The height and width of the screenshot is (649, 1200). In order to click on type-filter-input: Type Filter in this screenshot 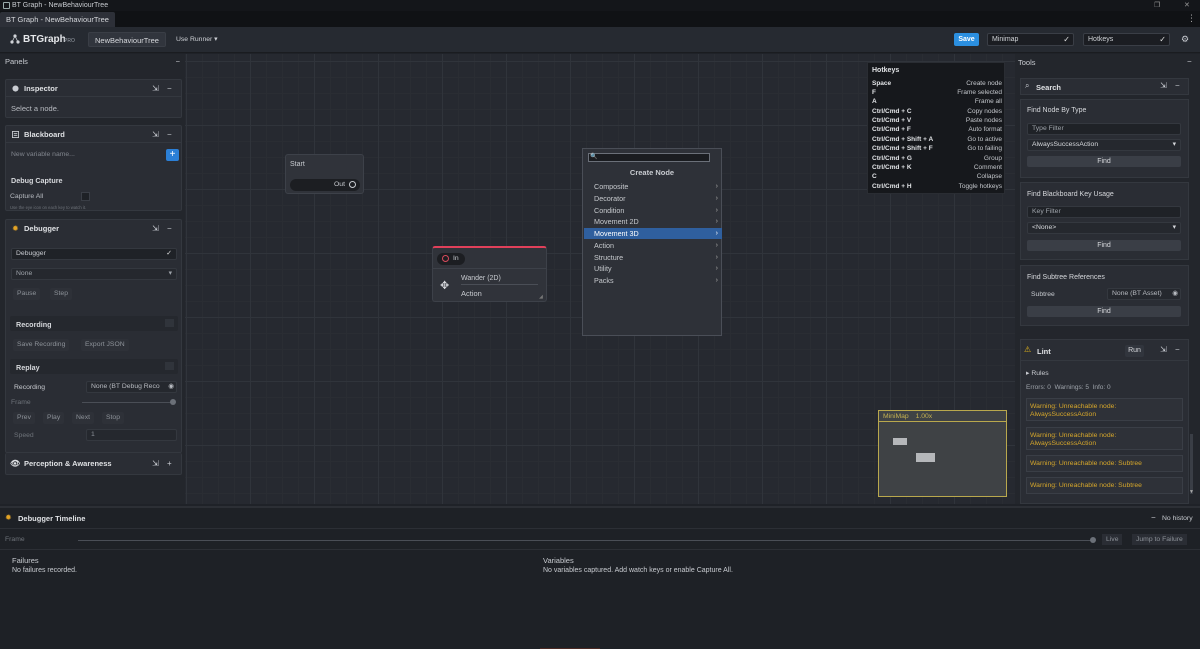, I will do `click(1104, 129)`.